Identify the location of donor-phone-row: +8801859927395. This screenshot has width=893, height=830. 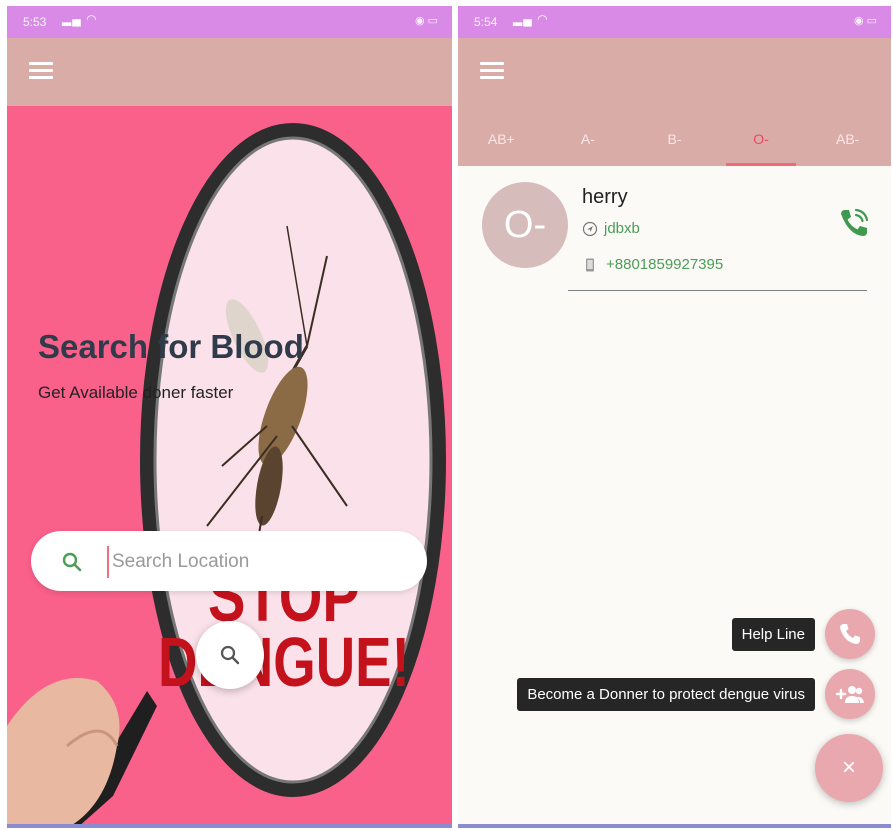
(652, 264).